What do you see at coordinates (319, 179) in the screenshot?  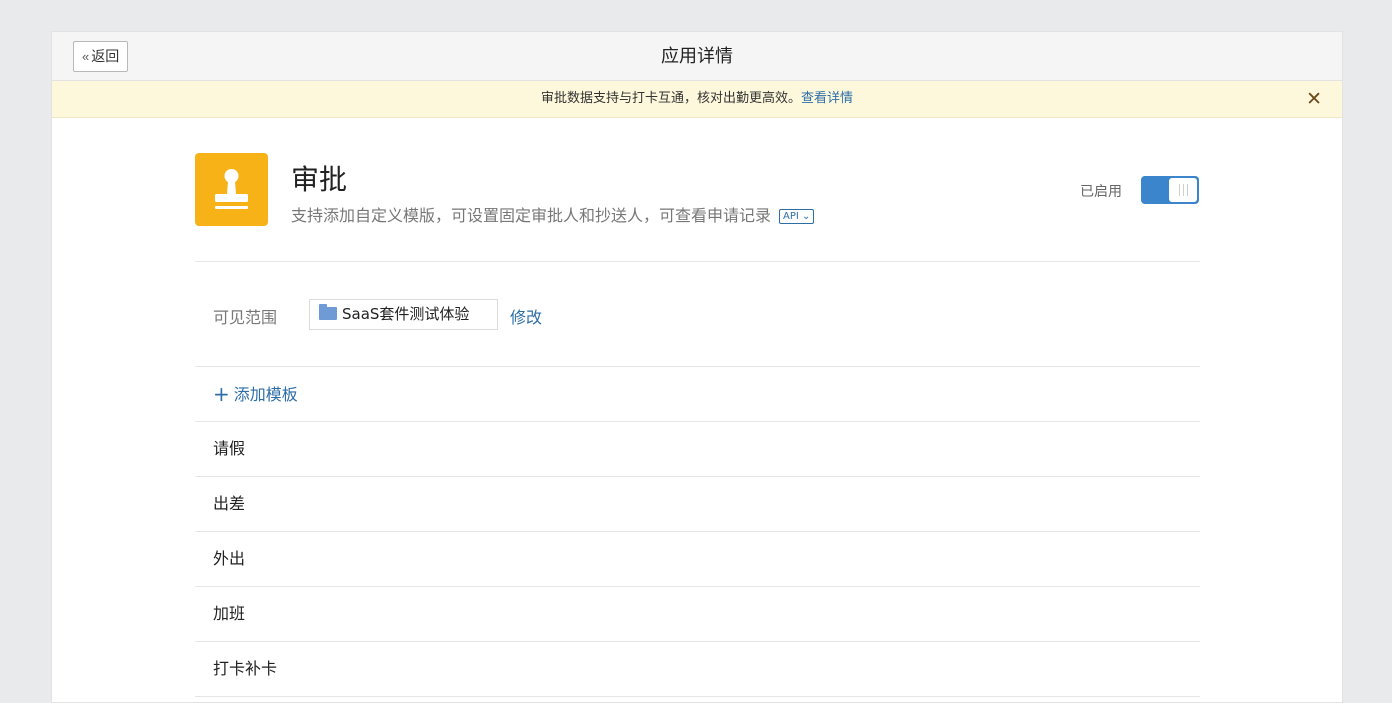 I see `app-name: 审批` at bounding box center [319, 179].